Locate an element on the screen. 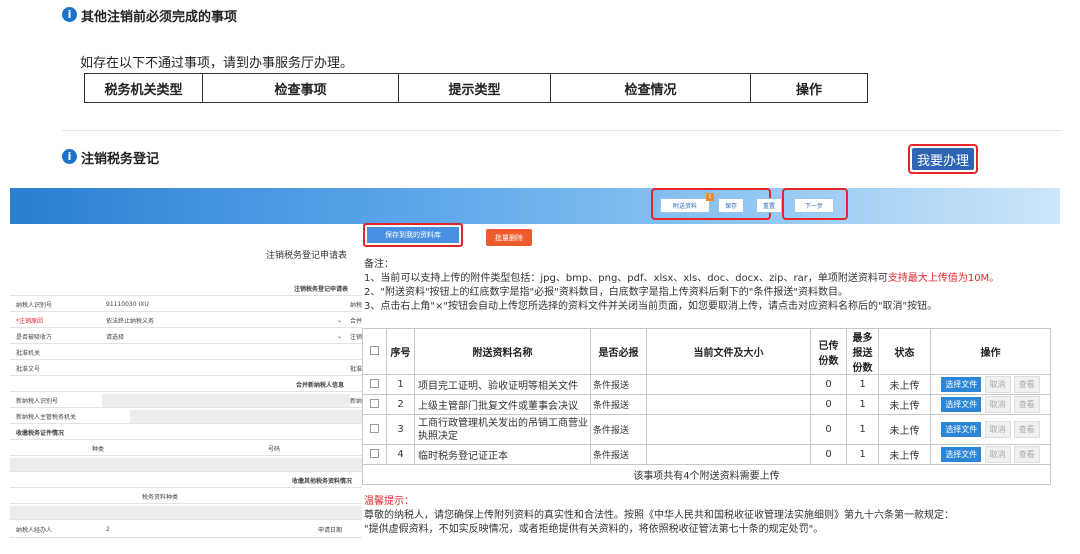 This screenshot has height=554, width=1080. form-row: 是否被吸收方 请选择 ⌄ 注销 is located at coordinates (186, 337).